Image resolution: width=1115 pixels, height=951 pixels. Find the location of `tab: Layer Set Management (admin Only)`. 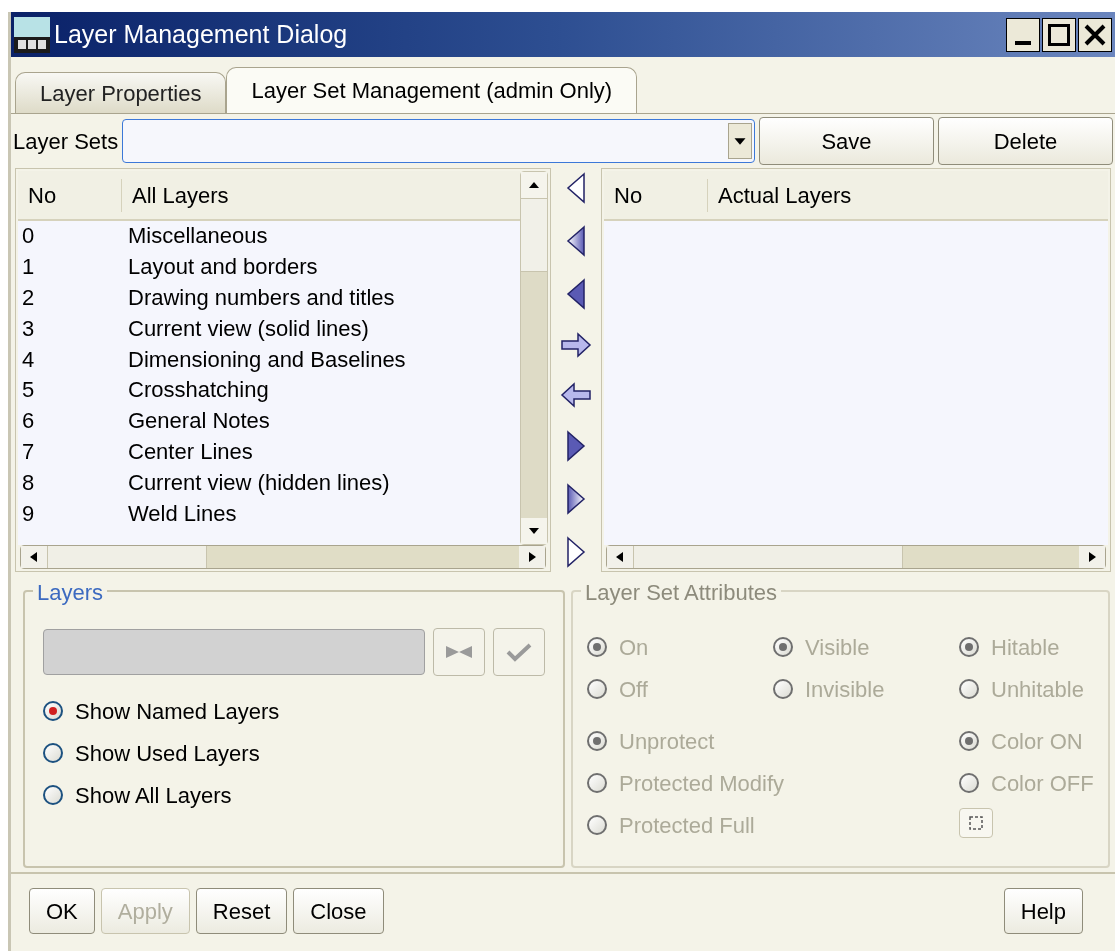

tab: Layer Set Management (admin Only) is located at coordinates (432, 90).